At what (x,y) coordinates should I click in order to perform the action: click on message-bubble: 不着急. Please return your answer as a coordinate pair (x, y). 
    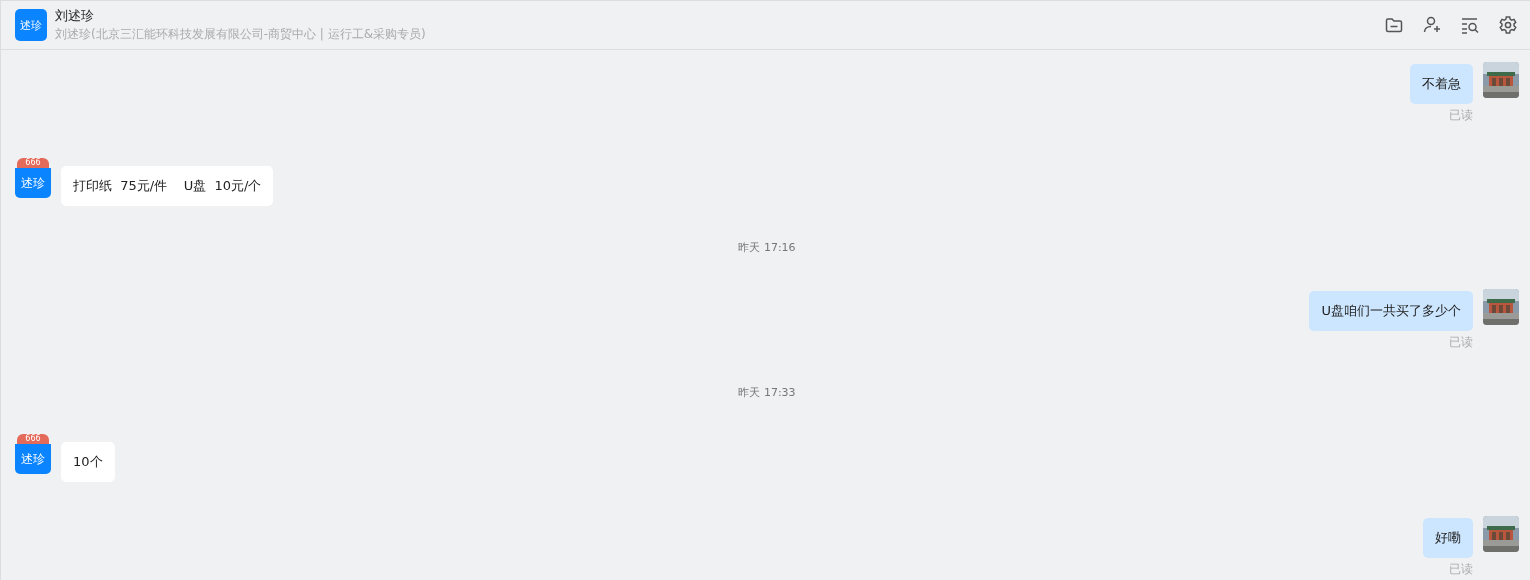
    Looking at the image, I should click on (1441, 84).